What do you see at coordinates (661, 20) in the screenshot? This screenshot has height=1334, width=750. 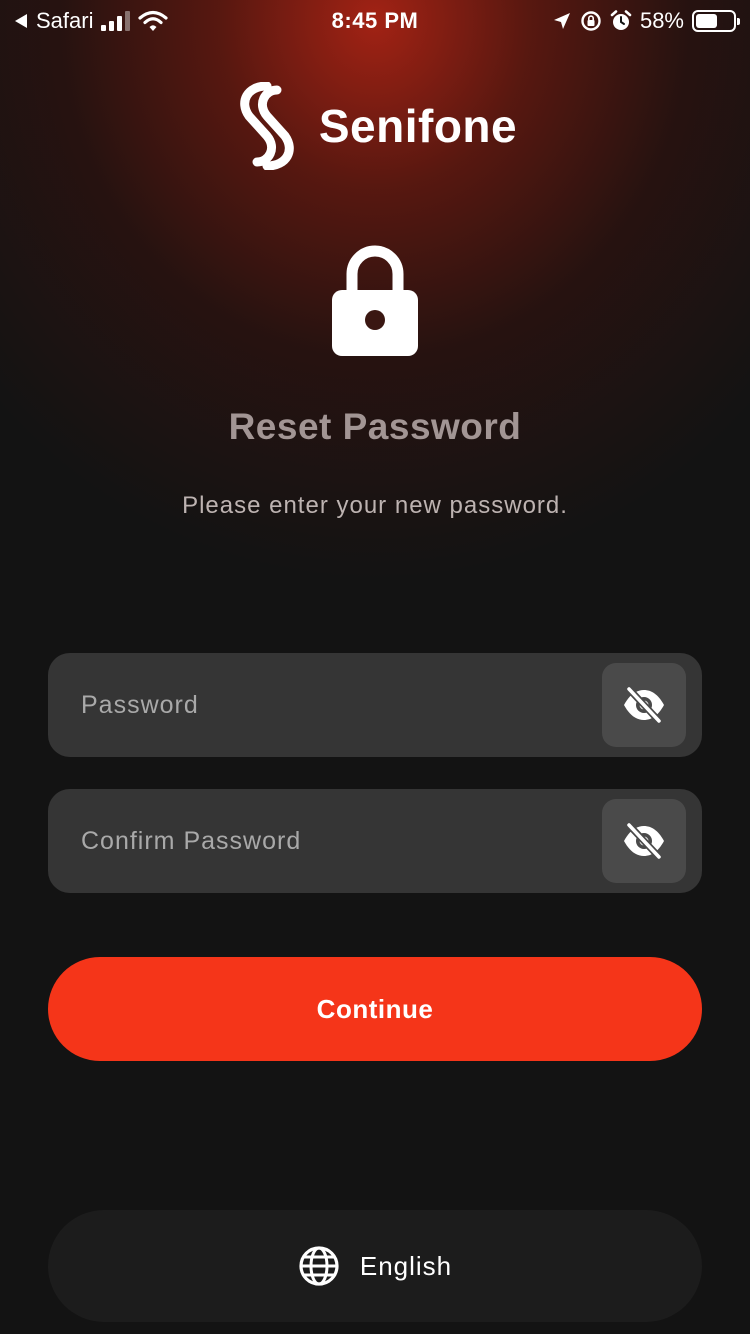 I see `battery-percent: 58%` at bounding box center [661, 20].